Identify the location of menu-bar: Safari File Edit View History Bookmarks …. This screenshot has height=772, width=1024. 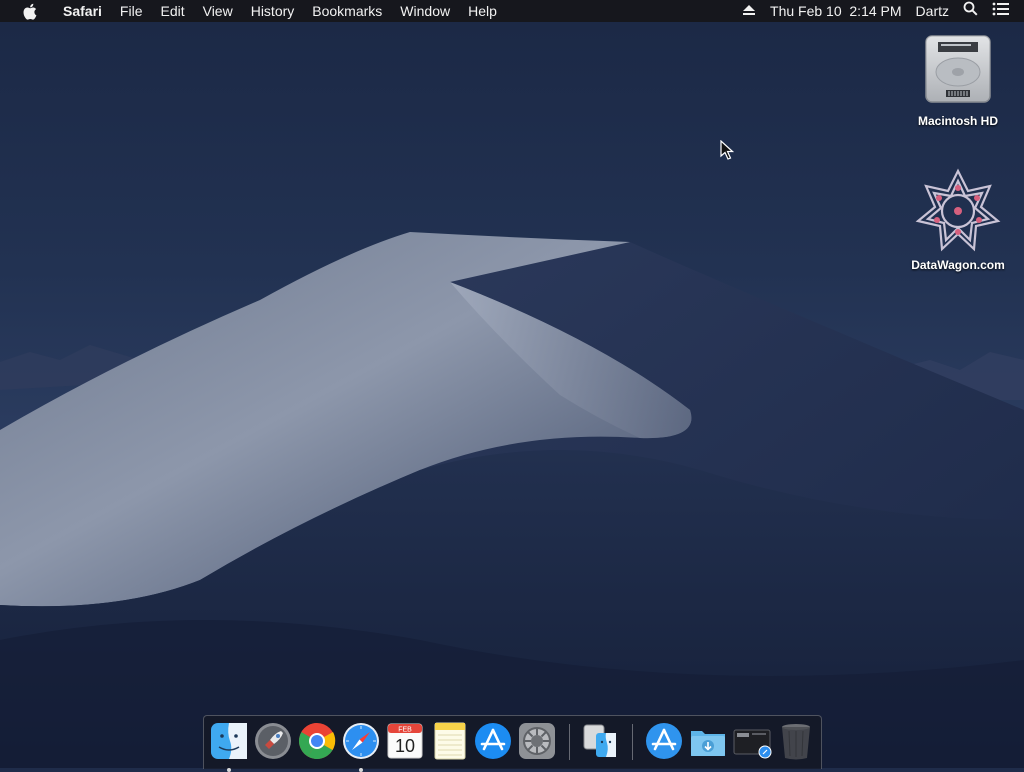
(512, 11).